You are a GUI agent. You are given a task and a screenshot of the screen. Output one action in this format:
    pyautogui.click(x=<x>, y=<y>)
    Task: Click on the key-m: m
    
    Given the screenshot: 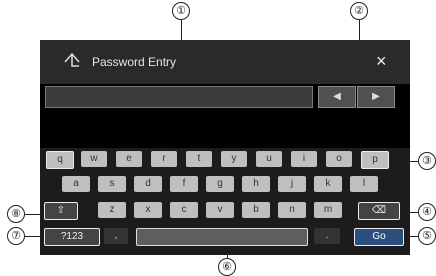 What is the action you would take?
    pyautogui.click(x=328, y=210)
    